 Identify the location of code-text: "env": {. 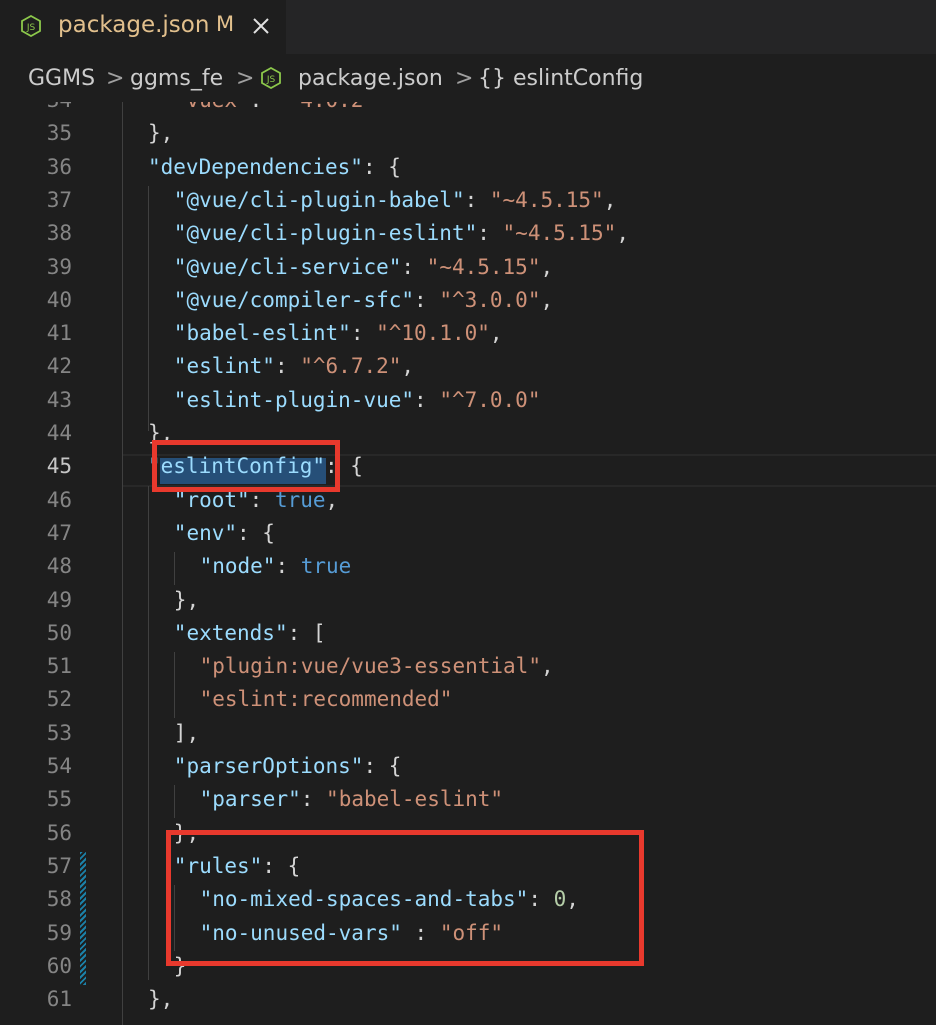
(224, 533).